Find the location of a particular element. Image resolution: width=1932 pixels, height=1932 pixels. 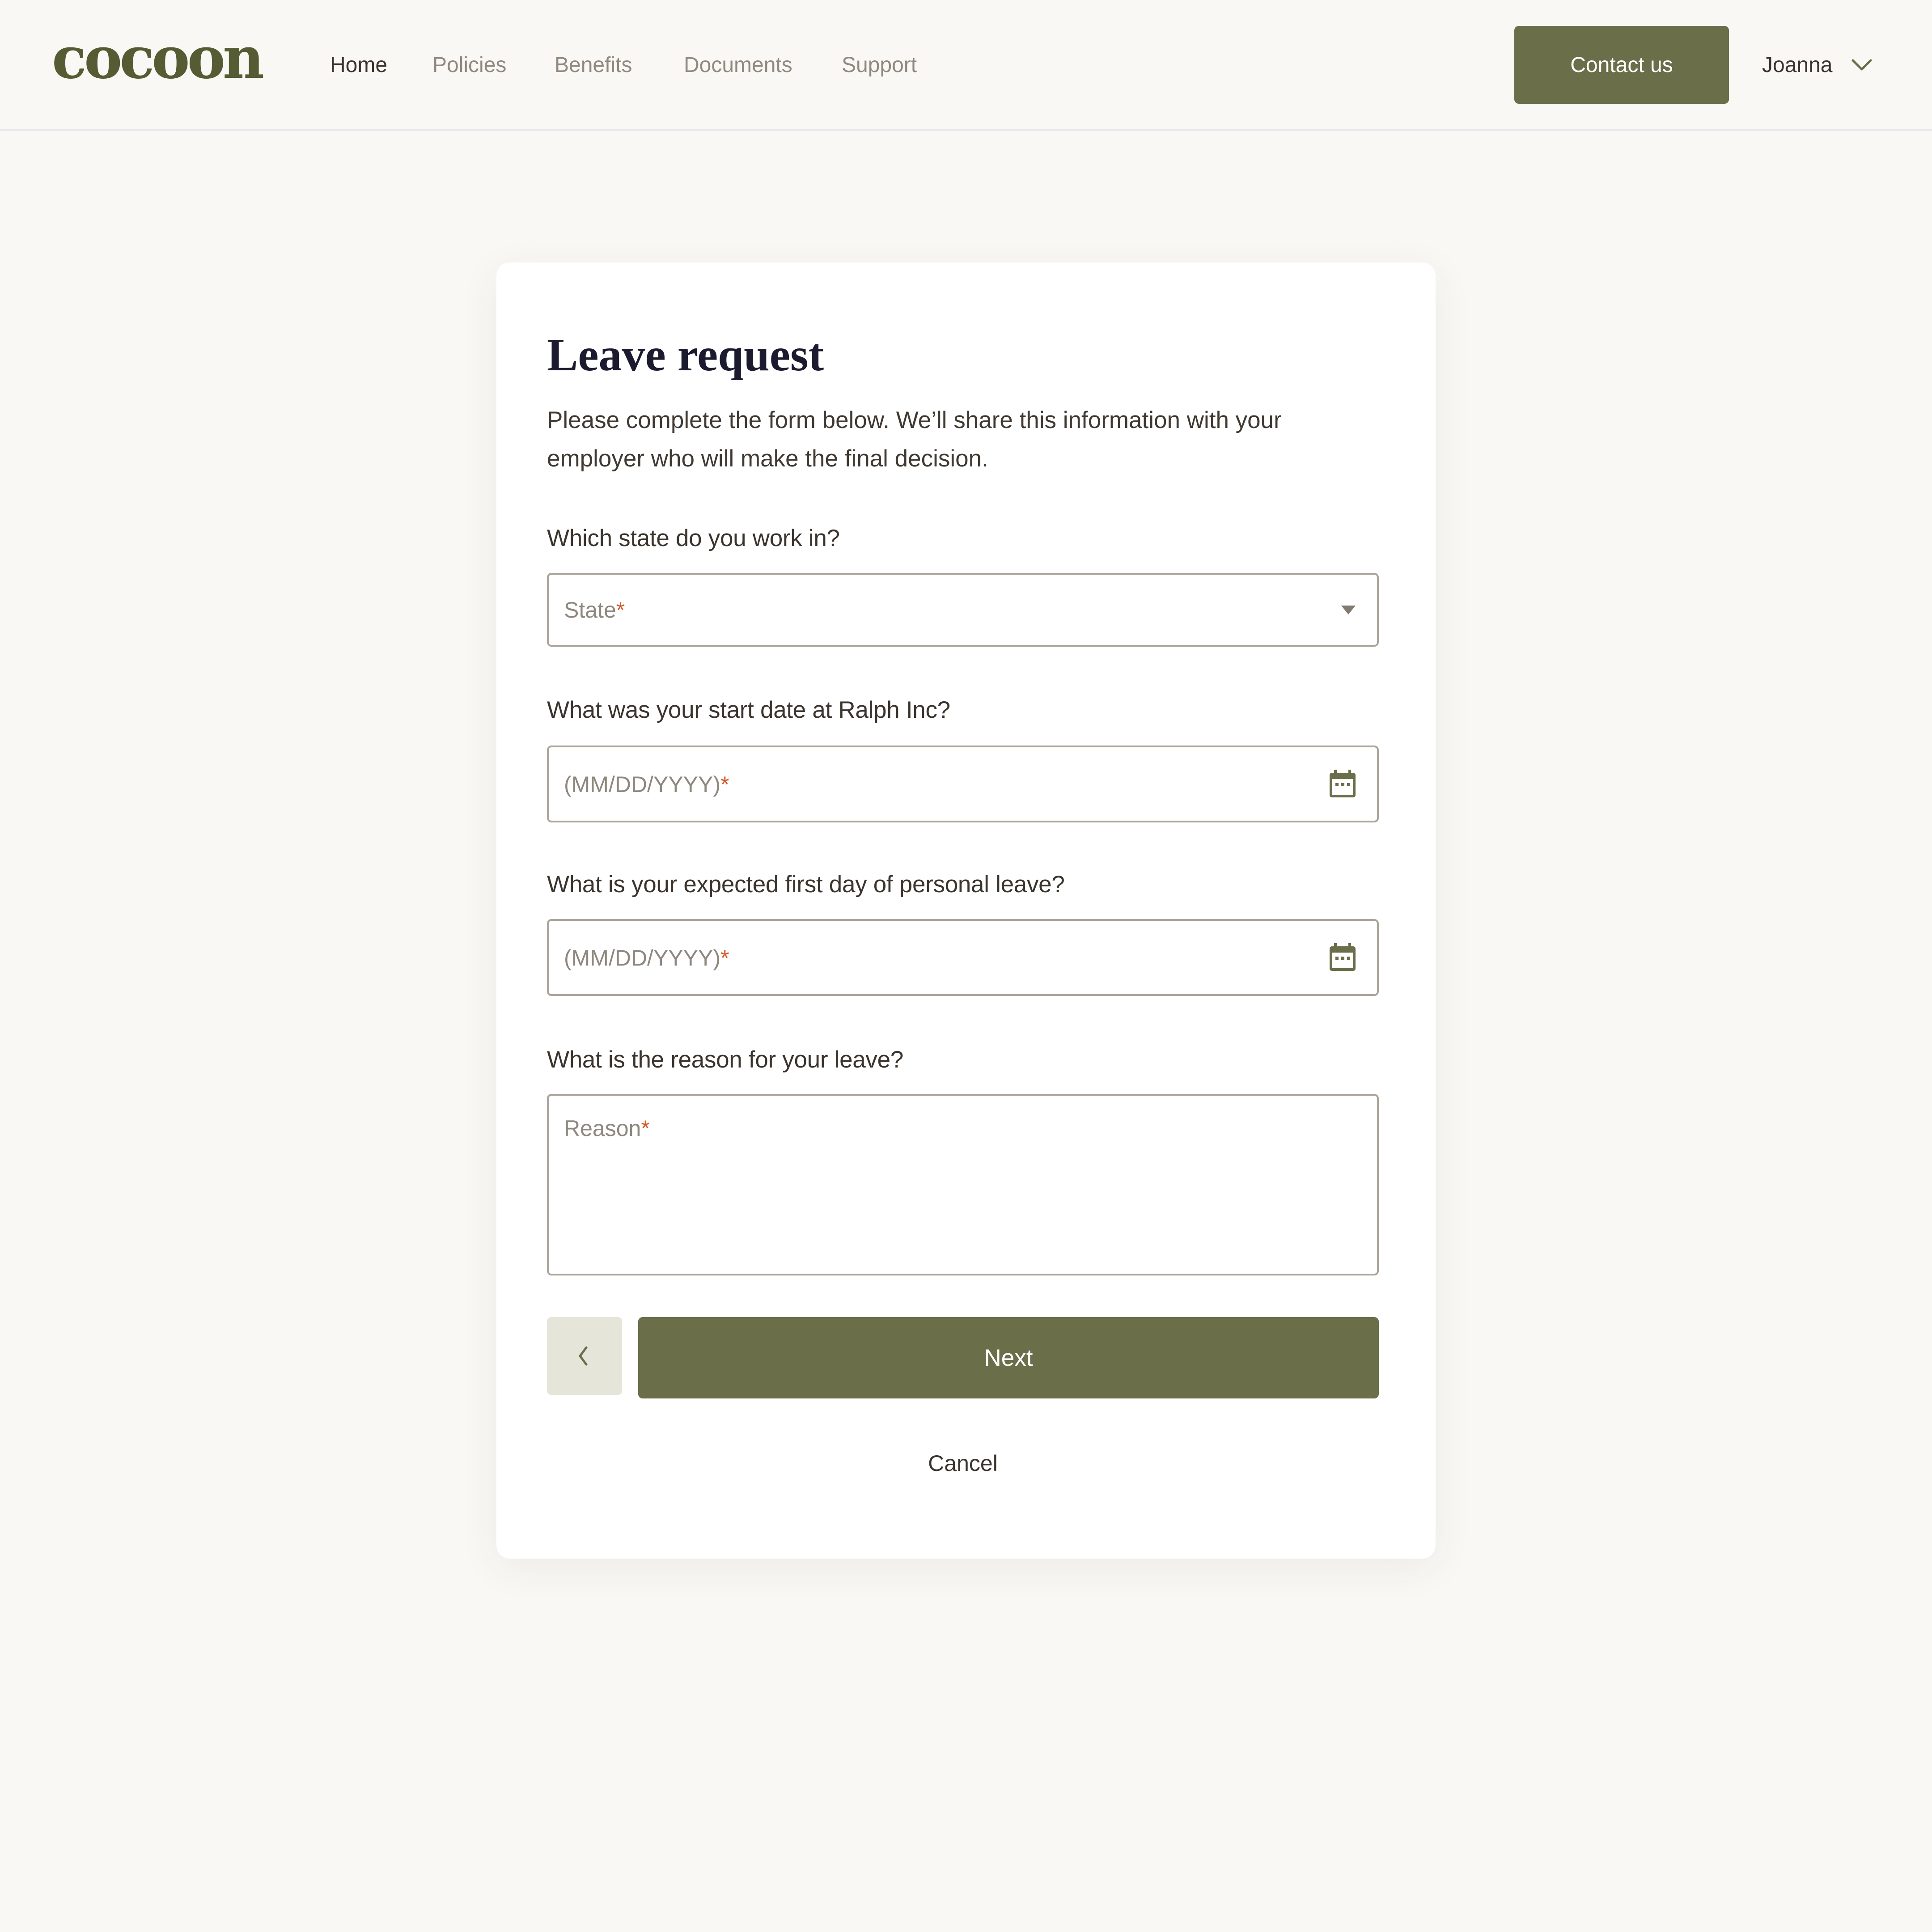

state-placeholder: State* is located at coordinates (594, 610).